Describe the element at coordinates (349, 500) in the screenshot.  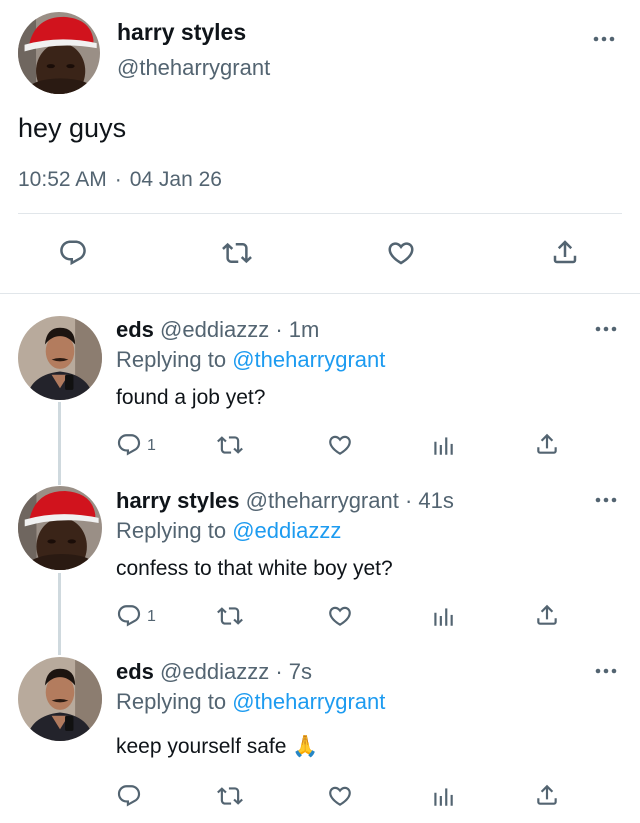
I see `reply-meta: @theharrygrant · 41s` at that location.